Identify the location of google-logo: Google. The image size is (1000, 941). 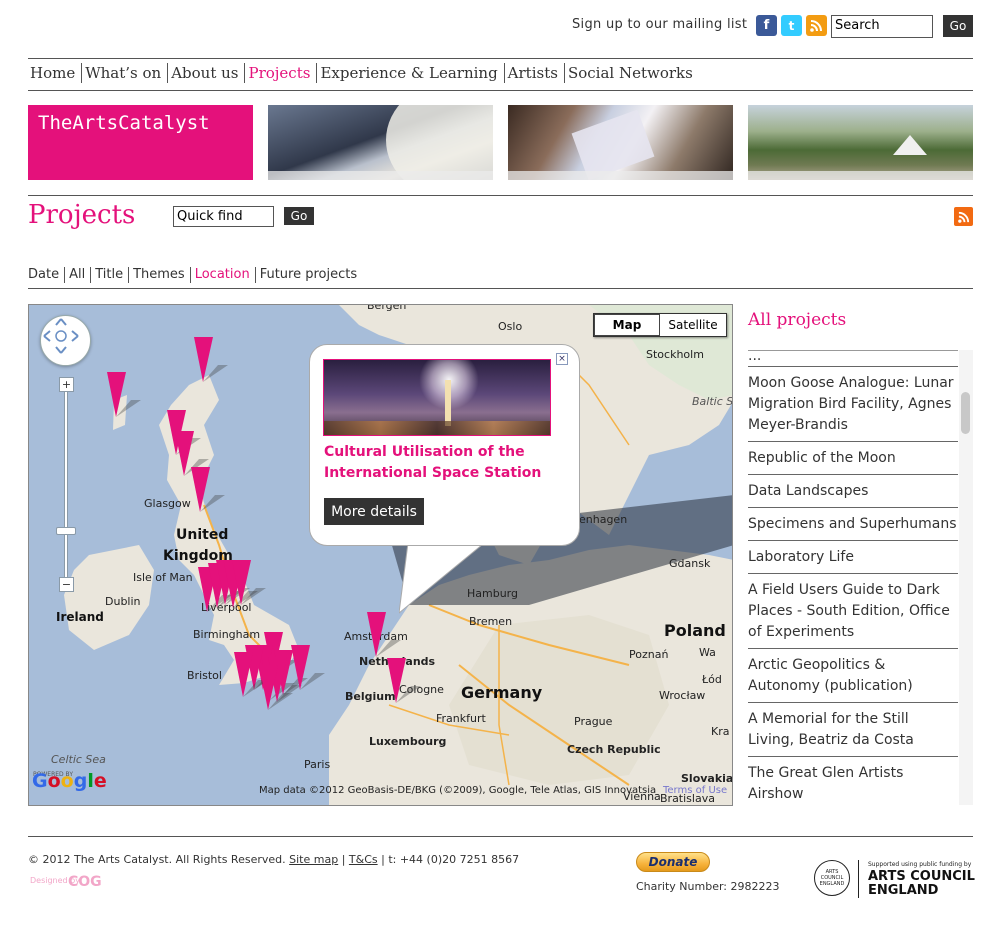
(69, 781).